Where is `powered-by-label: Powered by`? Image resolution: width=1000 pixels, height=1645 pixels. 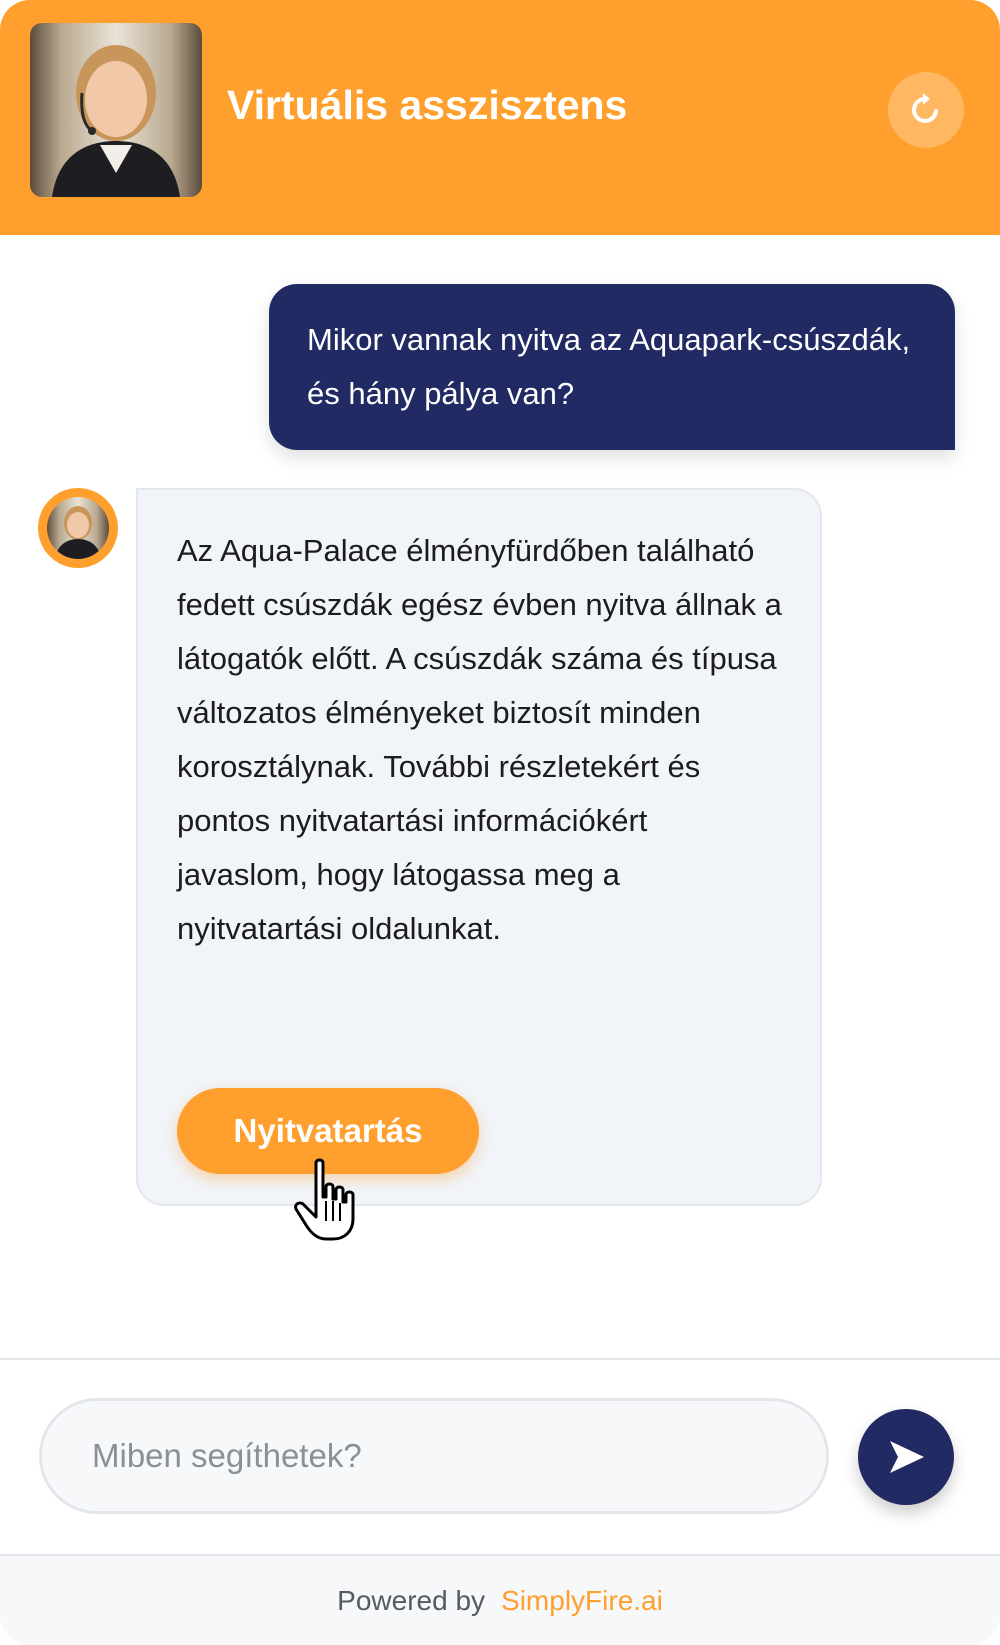
powered-by-label: Powered by is located at coordinates (411, 1600).